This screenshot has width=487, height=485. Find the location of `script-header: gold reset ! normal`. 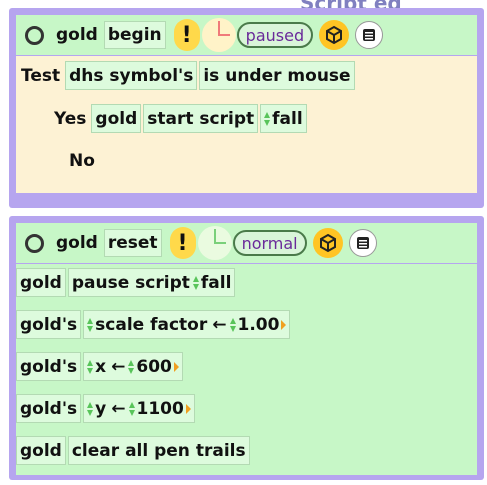

script-header: gold reset ! normal is located at coordinates (246, 243).